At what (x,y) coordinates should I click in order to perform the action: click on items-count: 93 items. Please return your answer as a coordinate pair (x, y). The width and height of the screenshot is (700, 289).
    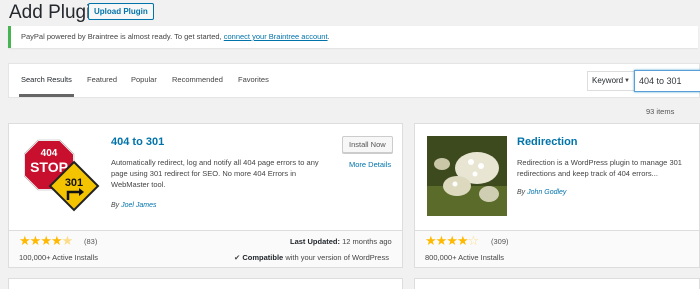
    Looking at the image, I should click on (660, 111).